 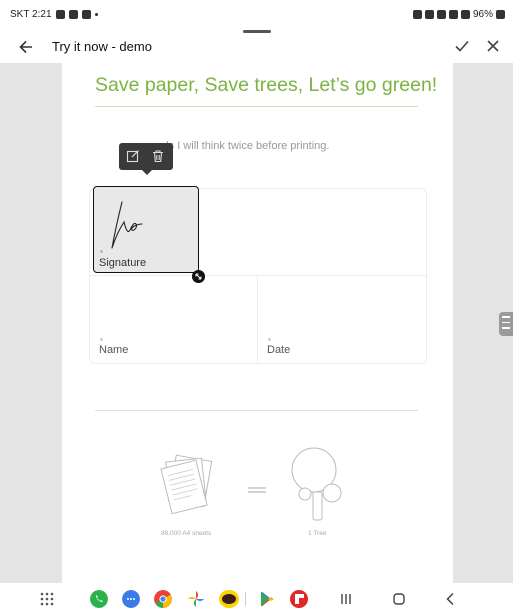 I want to click on chrome-app-icon, so click(x=163, y=599).